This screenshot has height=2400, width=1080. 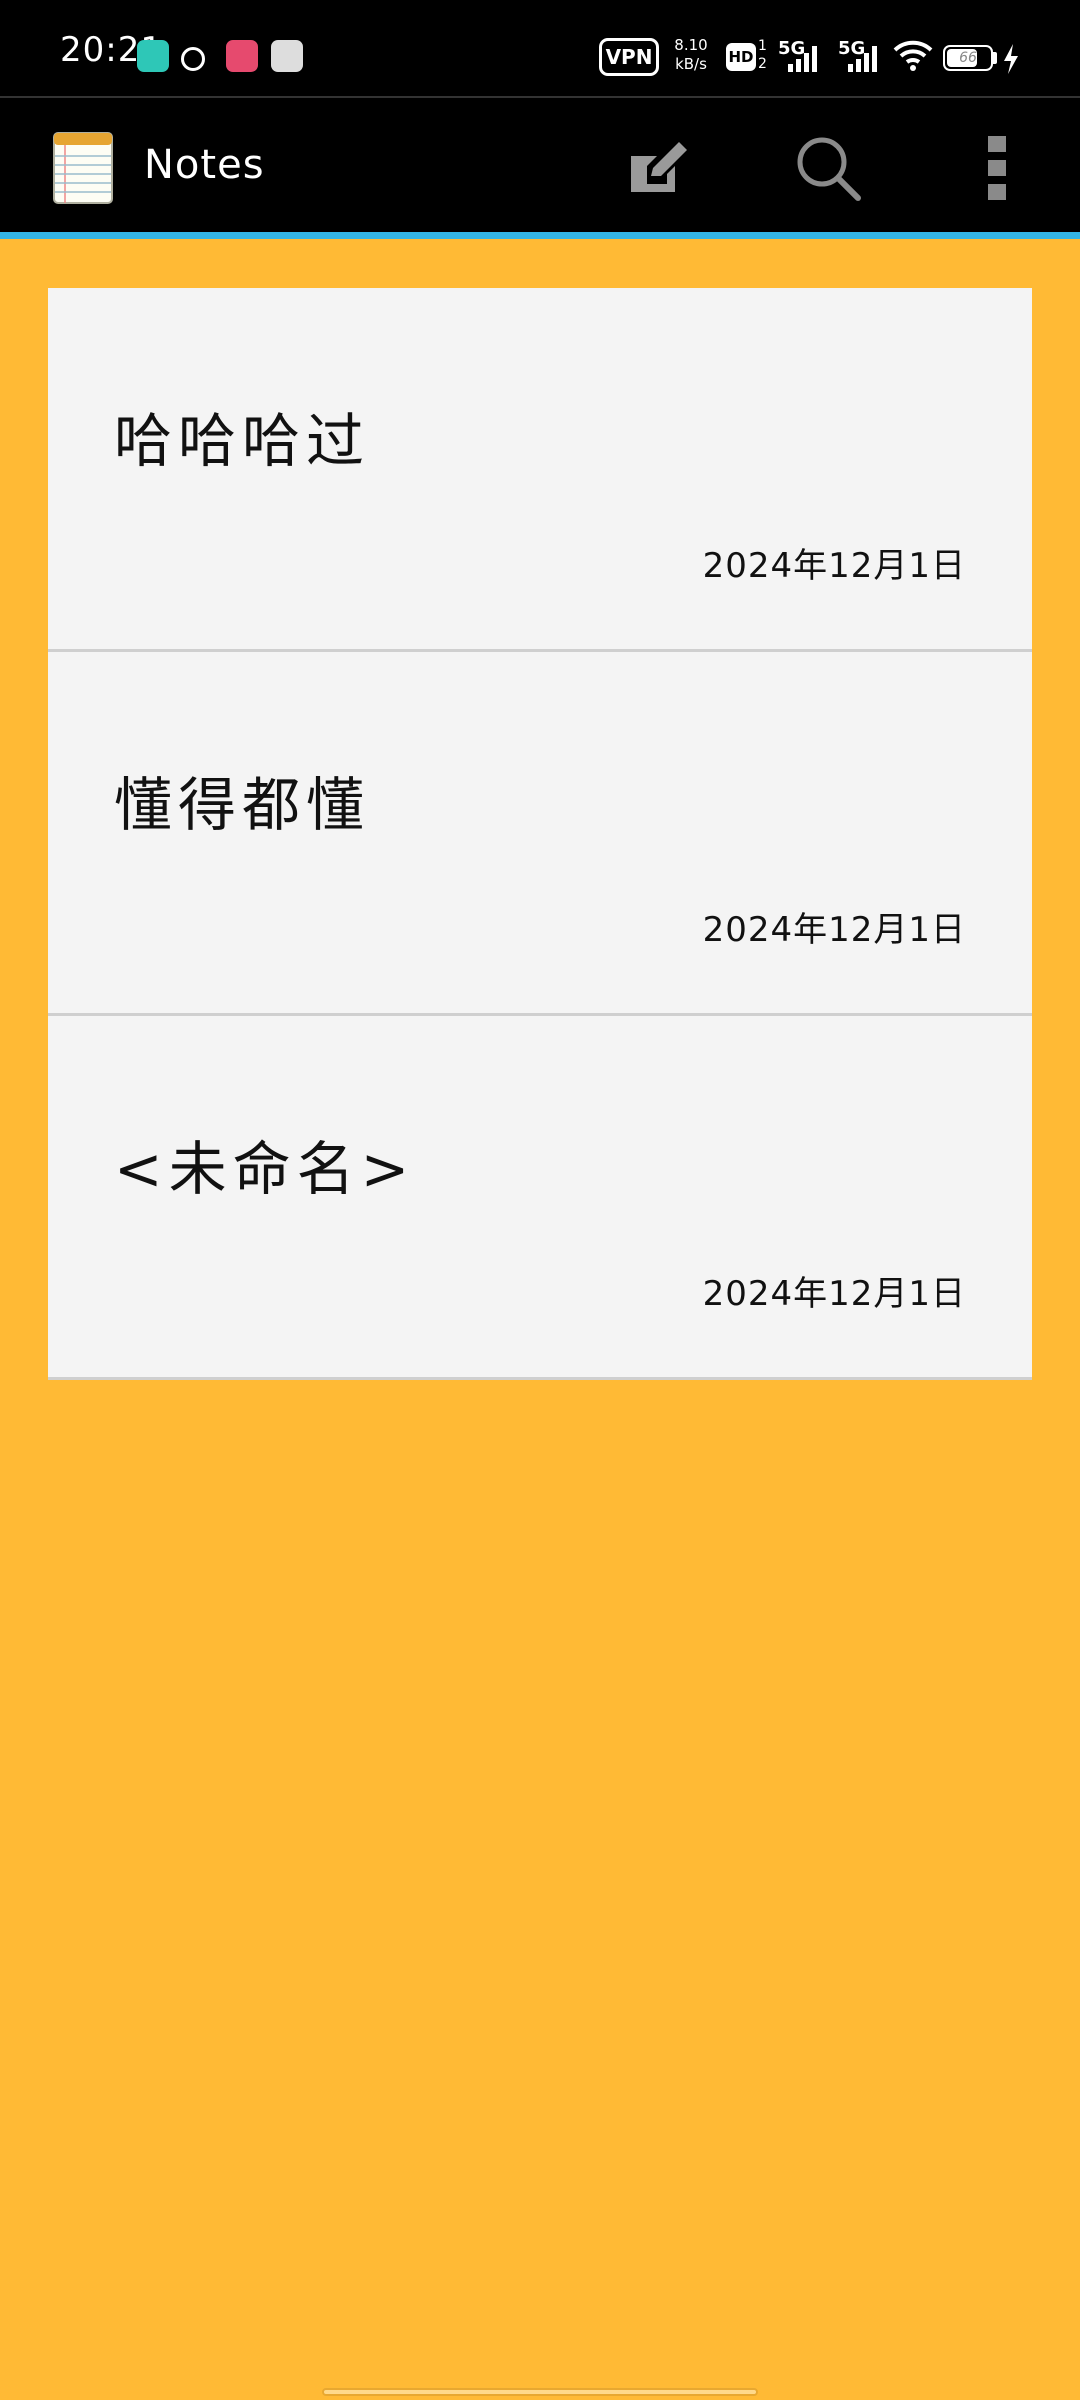 I want to click on green-app-icon, so click(x=153, y=56).